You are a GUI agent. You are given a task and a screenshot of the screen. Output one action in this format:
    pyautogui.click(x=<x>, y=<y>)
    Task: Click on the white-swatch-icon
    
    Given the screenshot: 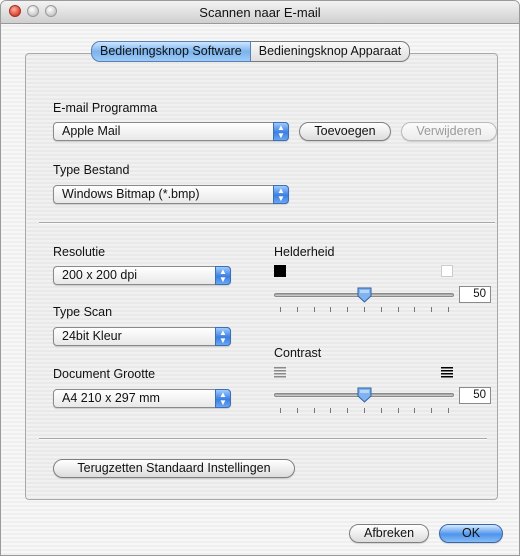 What is the action you would take?
    pyautogui.click(x=447, y=271)
    